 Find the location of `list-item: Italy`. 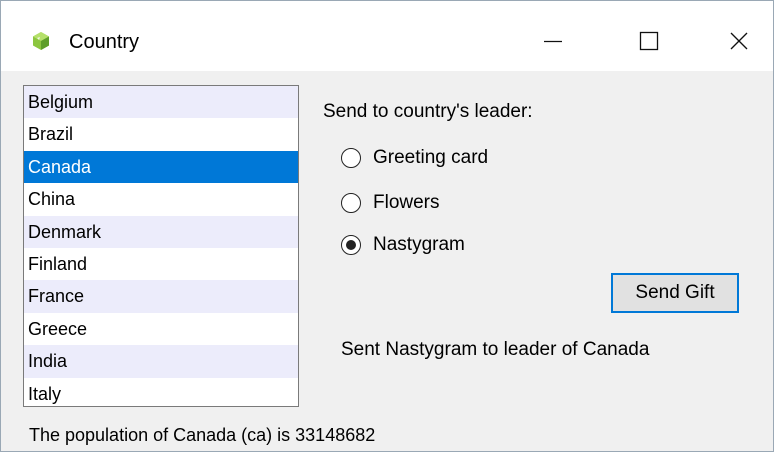

list-item: Italy is located at coordinates (161, 392).